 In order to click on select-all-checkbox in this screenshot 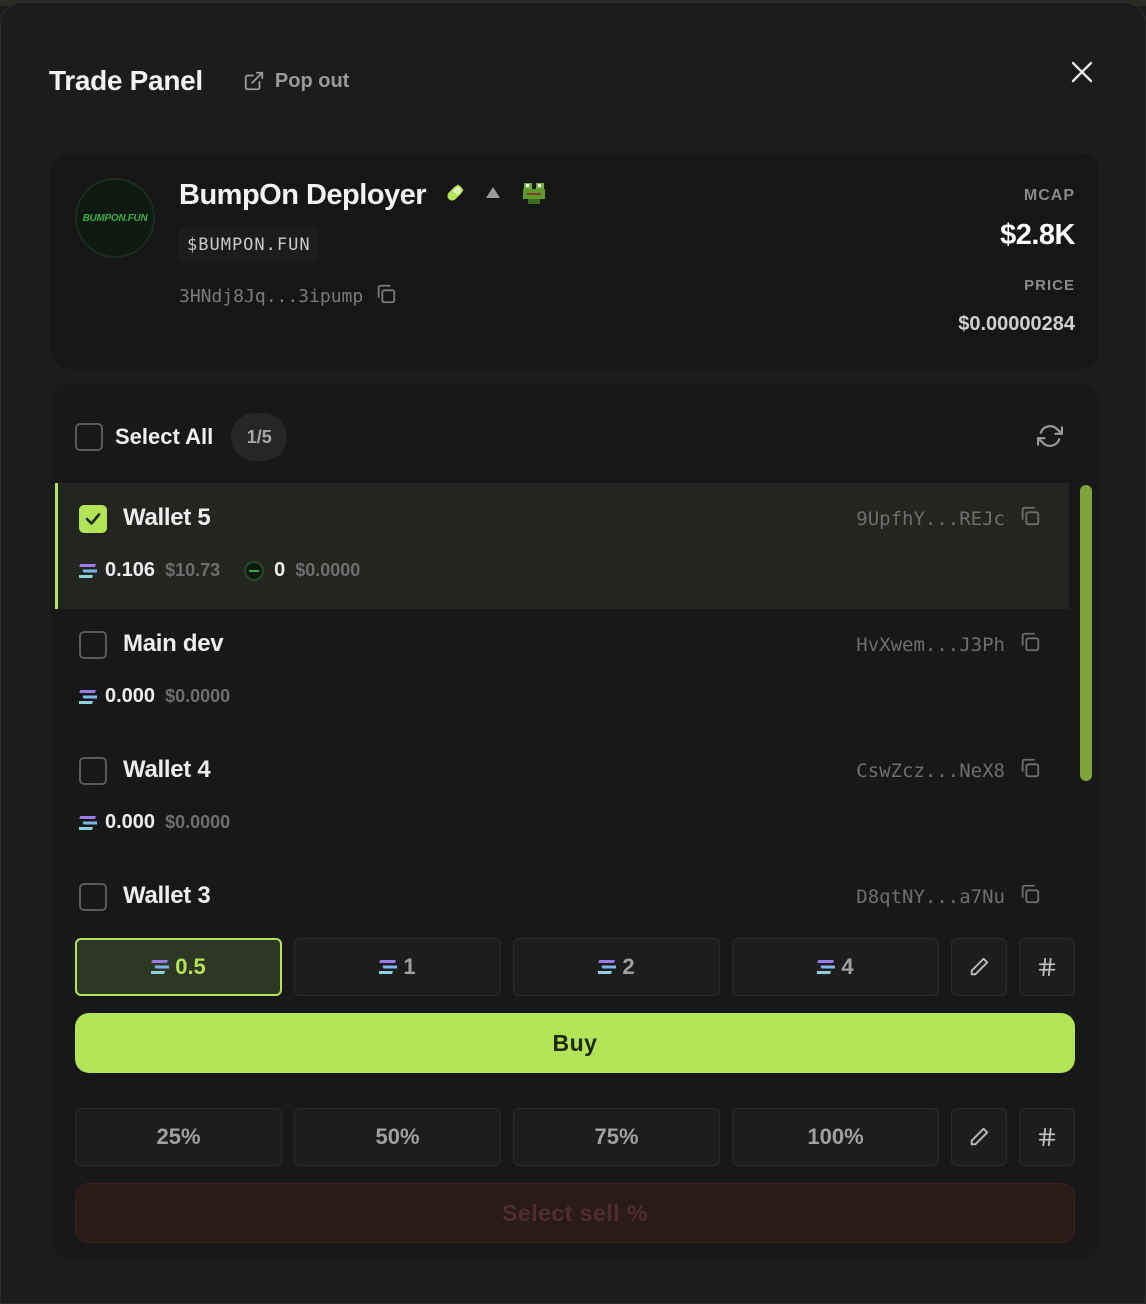, I will do `click(89, 437)`.